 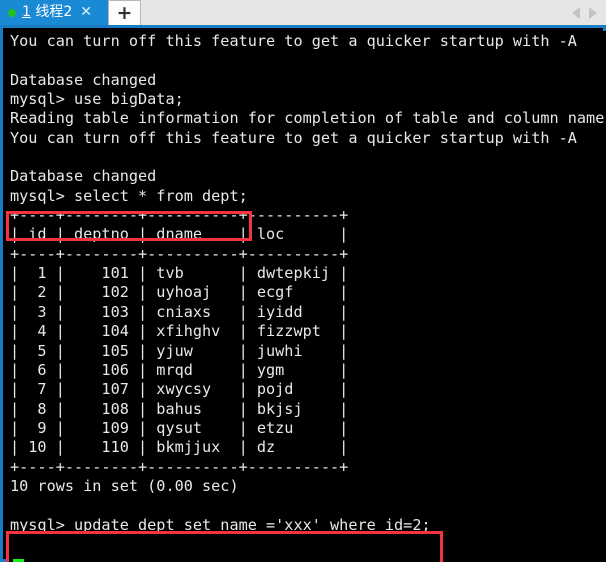 I want to click on tab-thread2: 1 线程2 ✕, so click(x=54, y=12).